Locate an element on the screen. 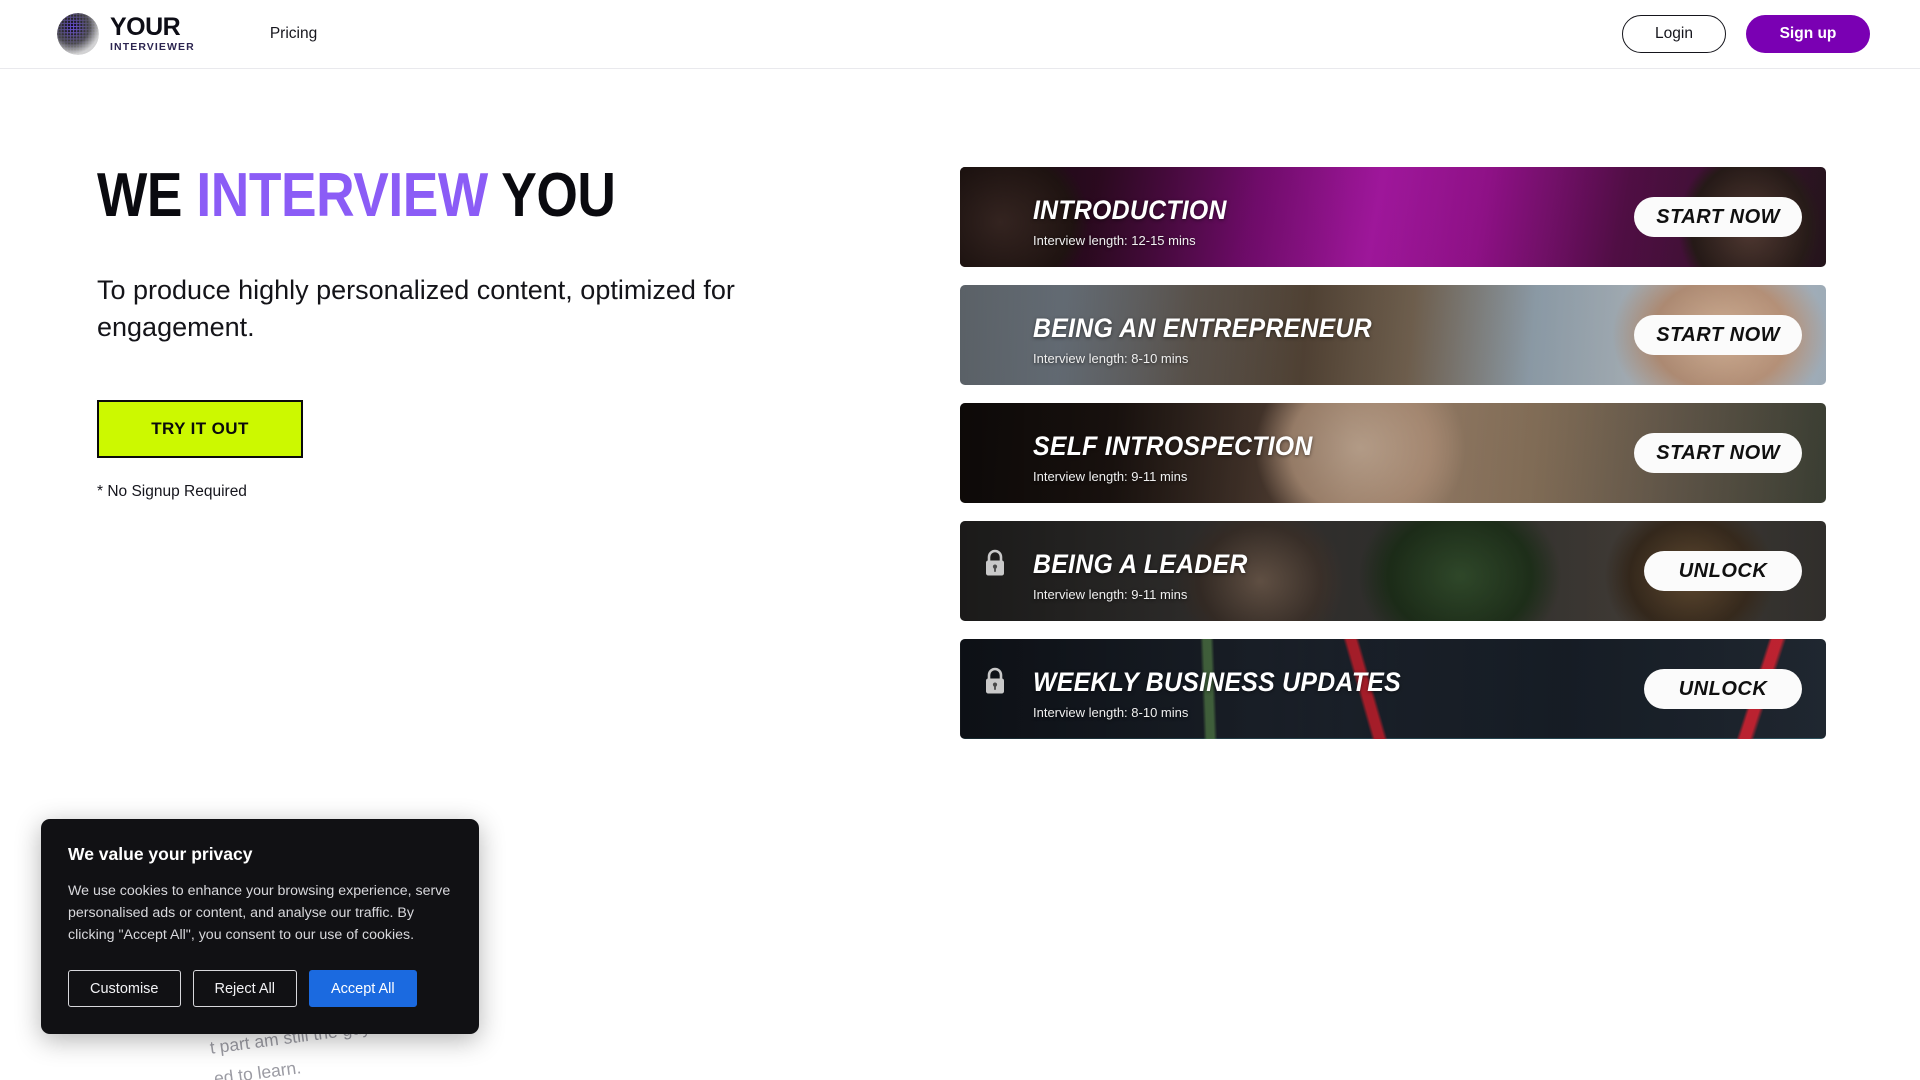 This screenshot has width=1920, height=1080. main-nav: Pricing is located at coordinates (293, 34).